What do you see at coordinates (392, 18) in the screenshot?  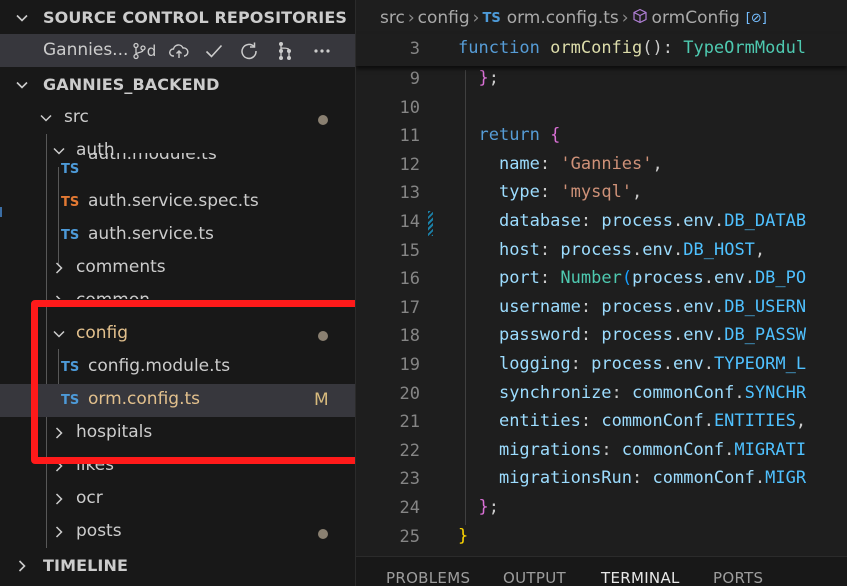 I see `breadcrumb-src: src` at bounding box center [392, 18].